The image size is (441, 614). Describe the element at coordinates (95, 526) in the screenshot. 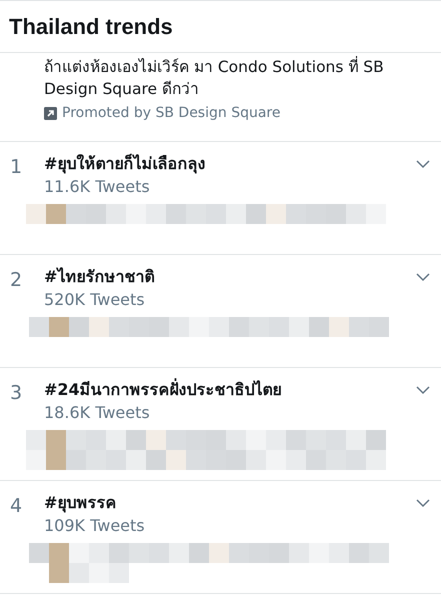

I see `tweet-count: 109K Tweets` at that location.